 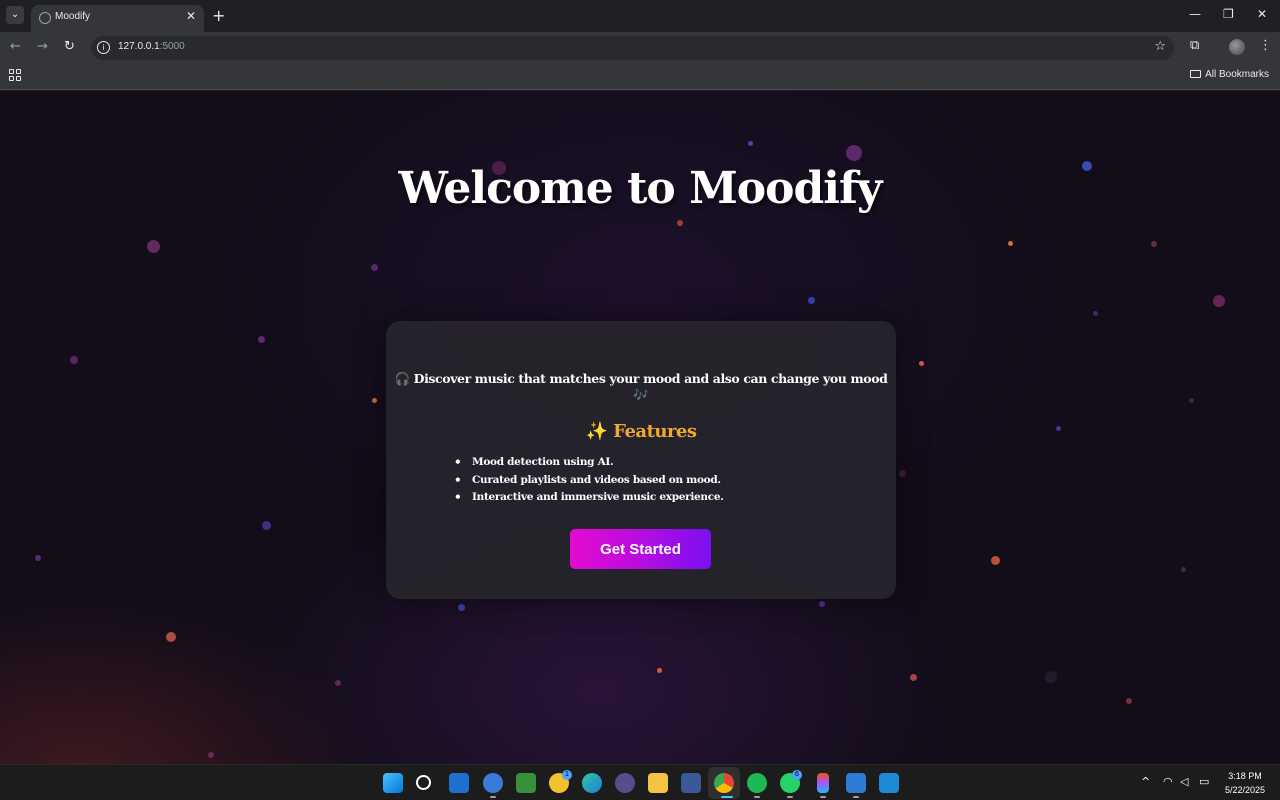 What do you see at coordinates (103, 47) in the screenshot?
I see `site-info-icon: i` at bounding box center [103, 47].